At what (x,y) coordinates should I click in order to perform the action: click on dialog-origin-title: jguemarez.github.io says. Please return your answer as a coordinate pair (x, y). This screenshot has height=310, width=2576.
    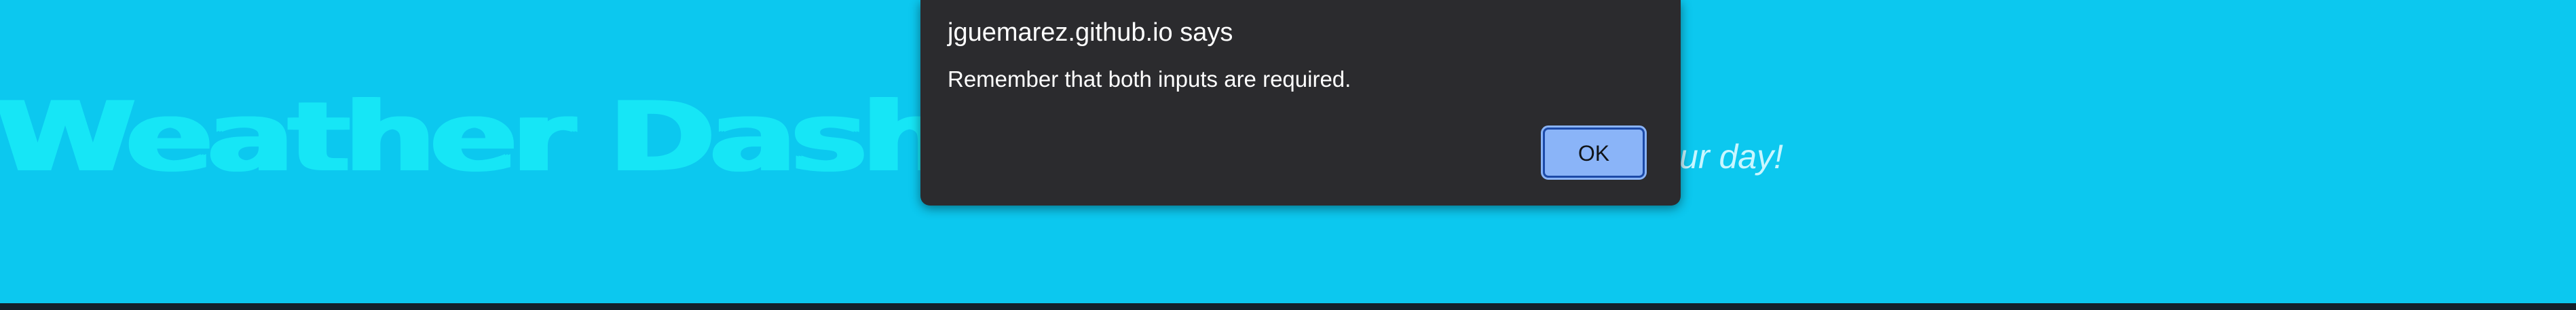
    Looking at the image, I should click on (1091, 32).